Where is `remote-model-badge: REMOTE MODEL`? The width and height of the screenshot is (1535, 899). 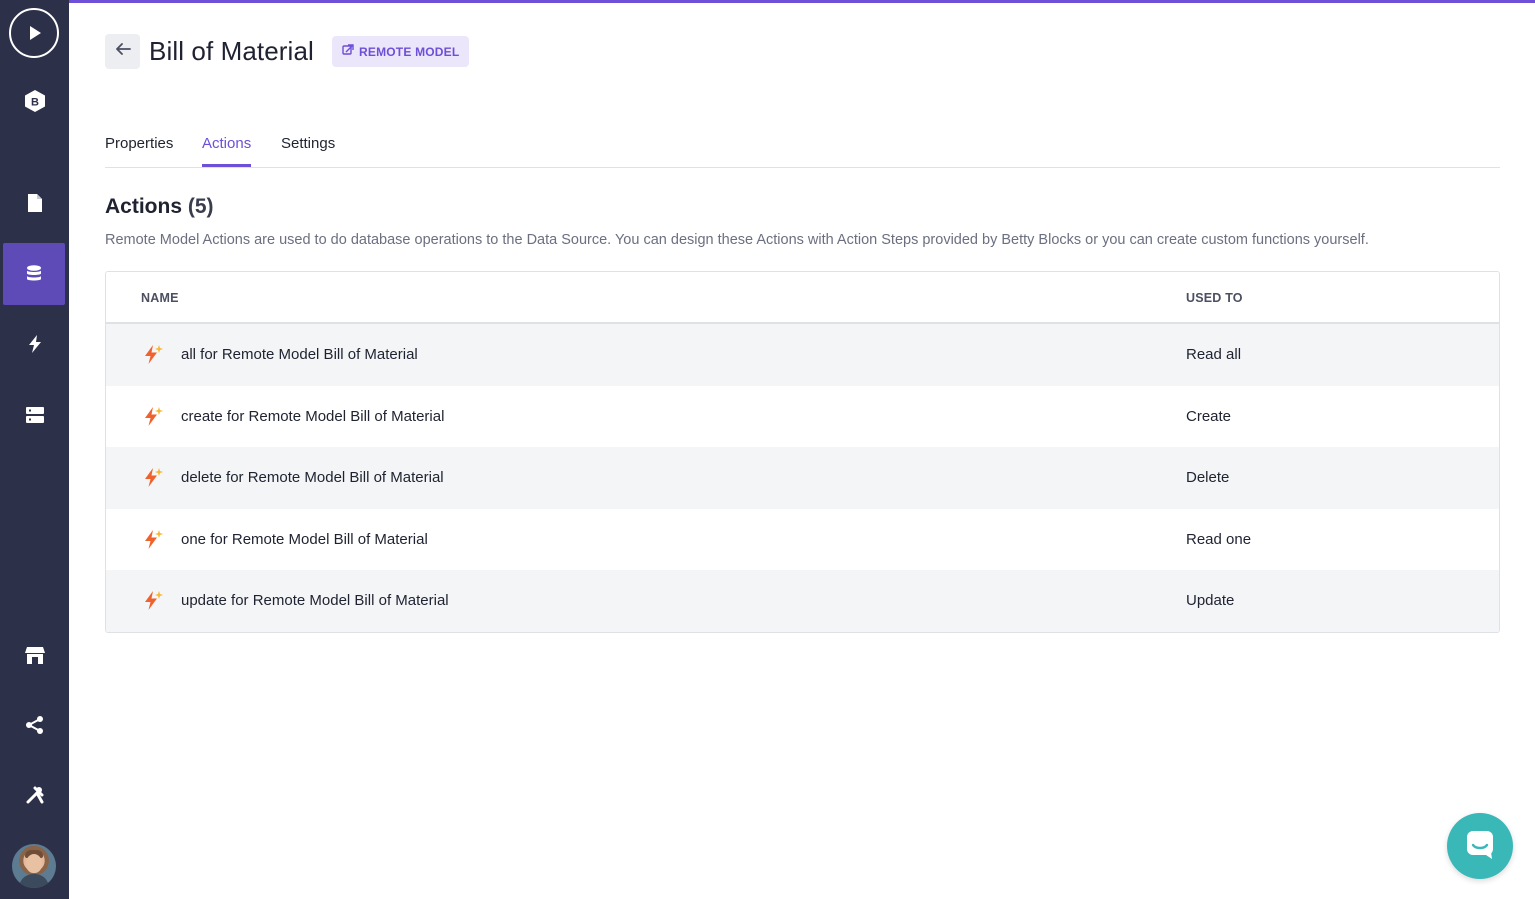
remote-model-badge: REMOTE MODEL is located at coordinates (401, 51).